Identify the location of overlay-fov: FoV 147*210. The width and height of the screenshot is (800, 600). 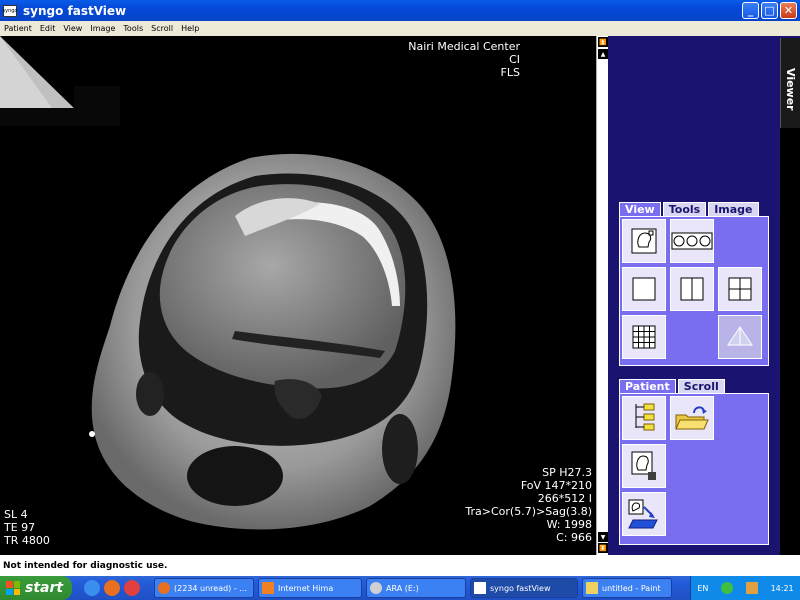
(556, 485).